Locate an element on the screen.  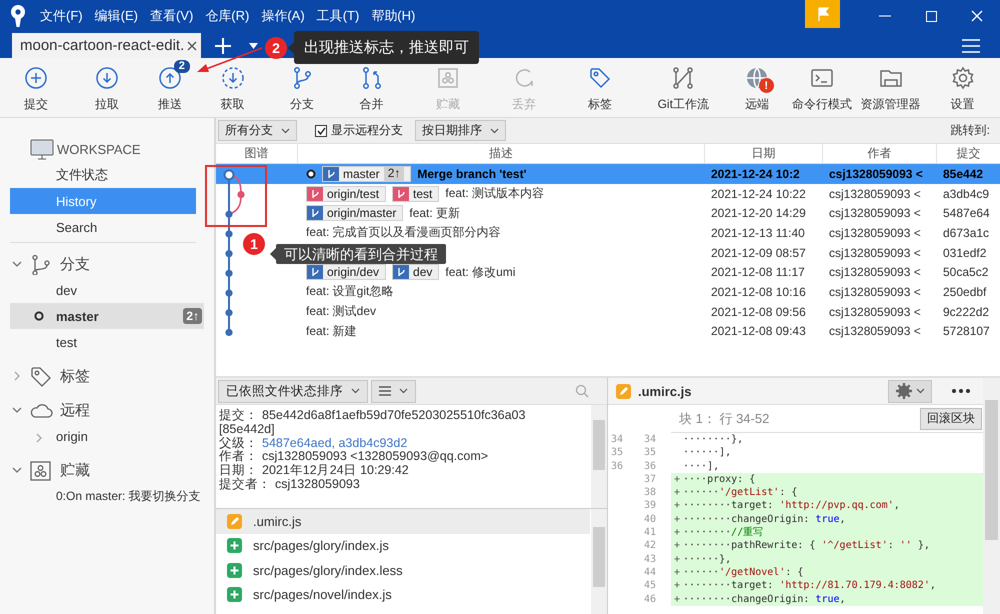
toolbar-button: 2 推送 is located at coordinates (170, 87).